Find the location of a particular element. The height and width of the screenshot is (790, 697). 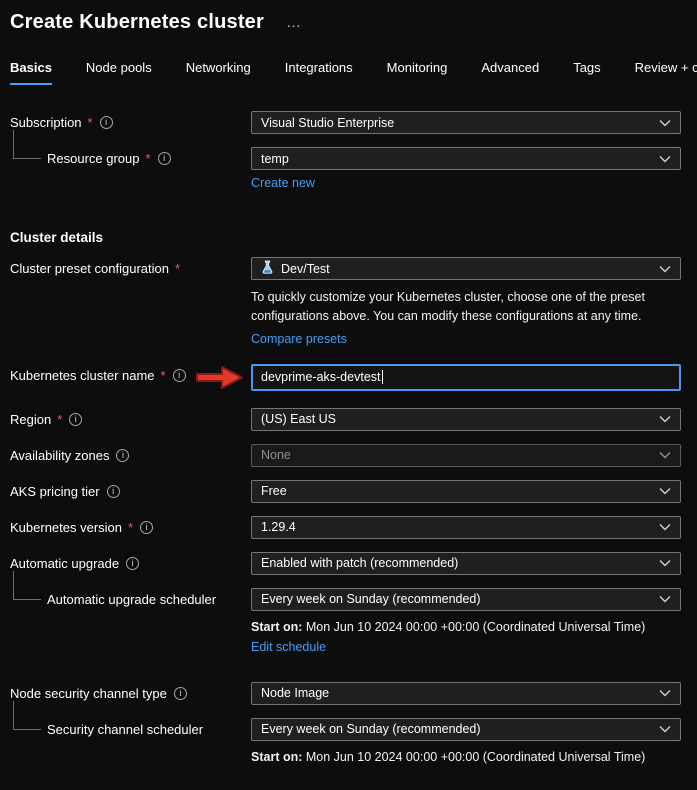

devtest-flask-icon is located at coordinates (267, 268).